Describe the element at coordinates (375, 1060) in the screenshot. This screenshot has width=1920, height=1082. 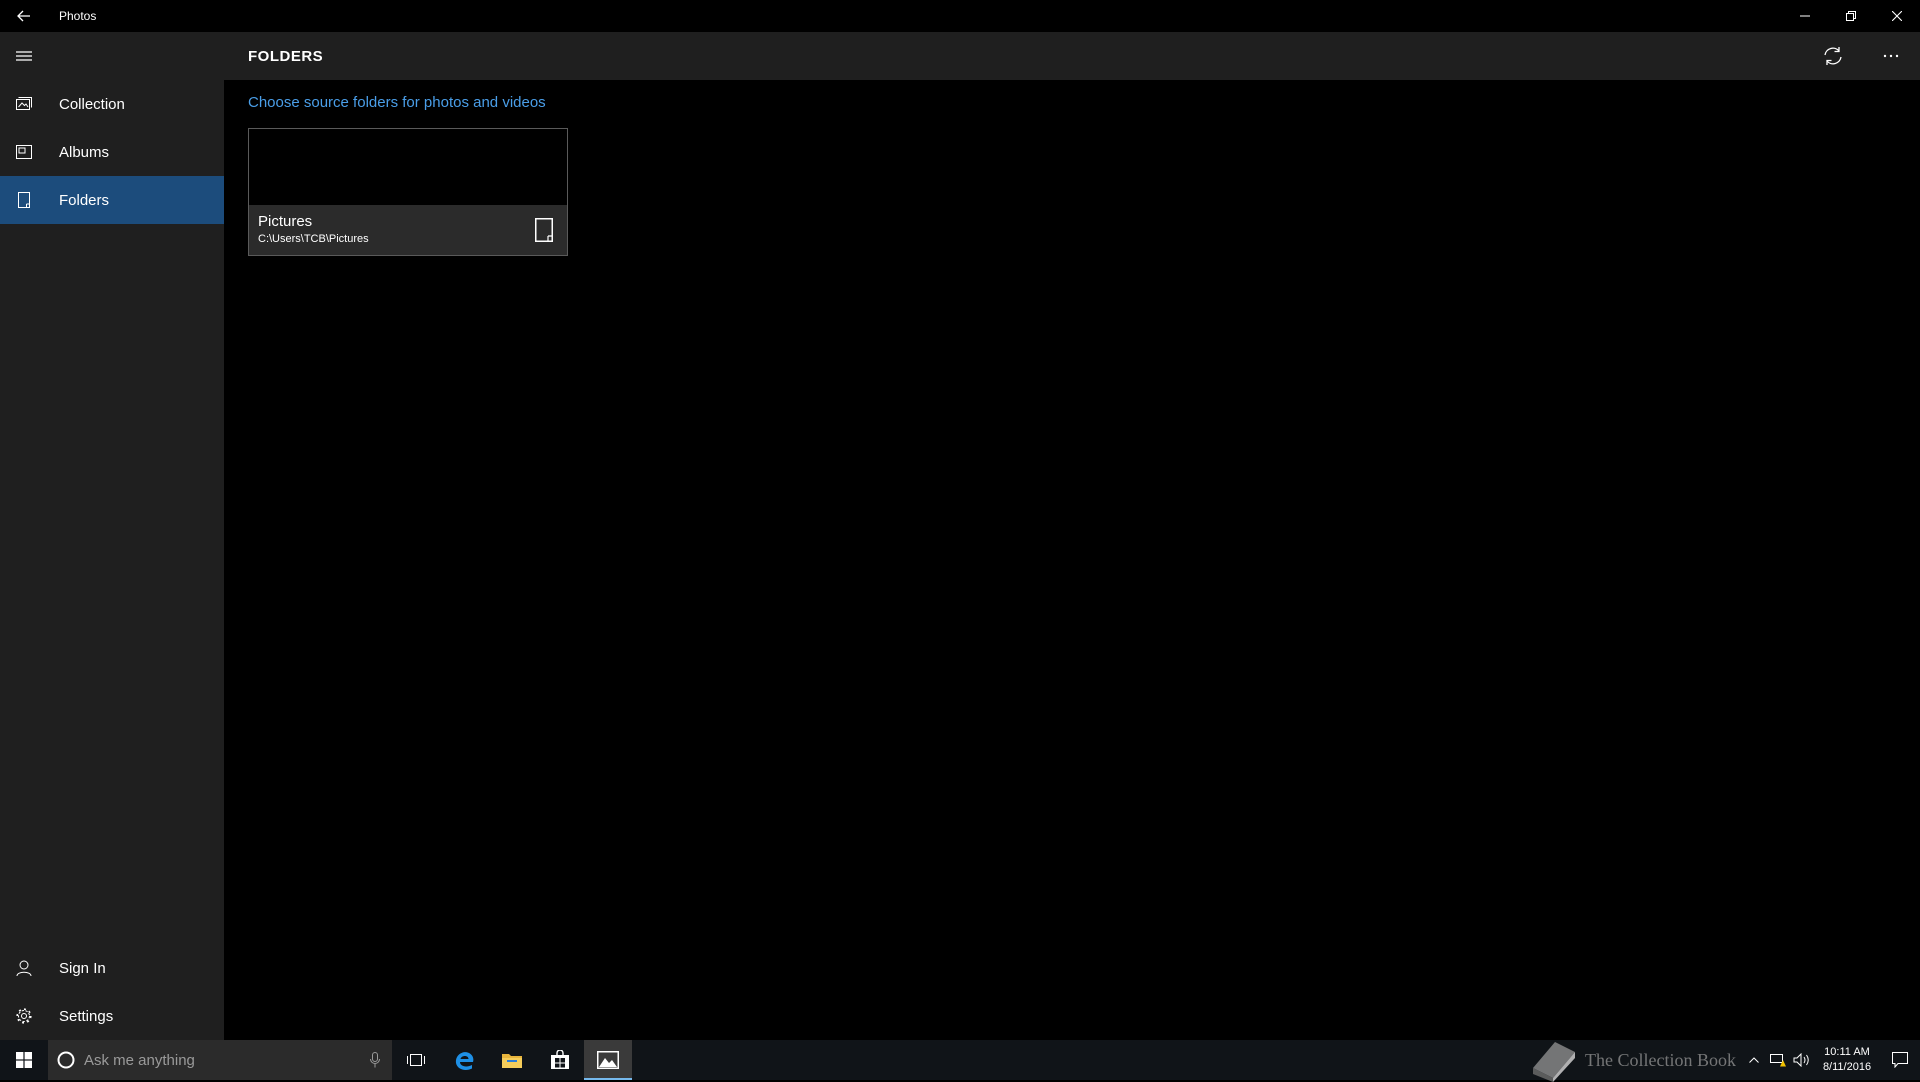
I see `microphone-icon` at that location.